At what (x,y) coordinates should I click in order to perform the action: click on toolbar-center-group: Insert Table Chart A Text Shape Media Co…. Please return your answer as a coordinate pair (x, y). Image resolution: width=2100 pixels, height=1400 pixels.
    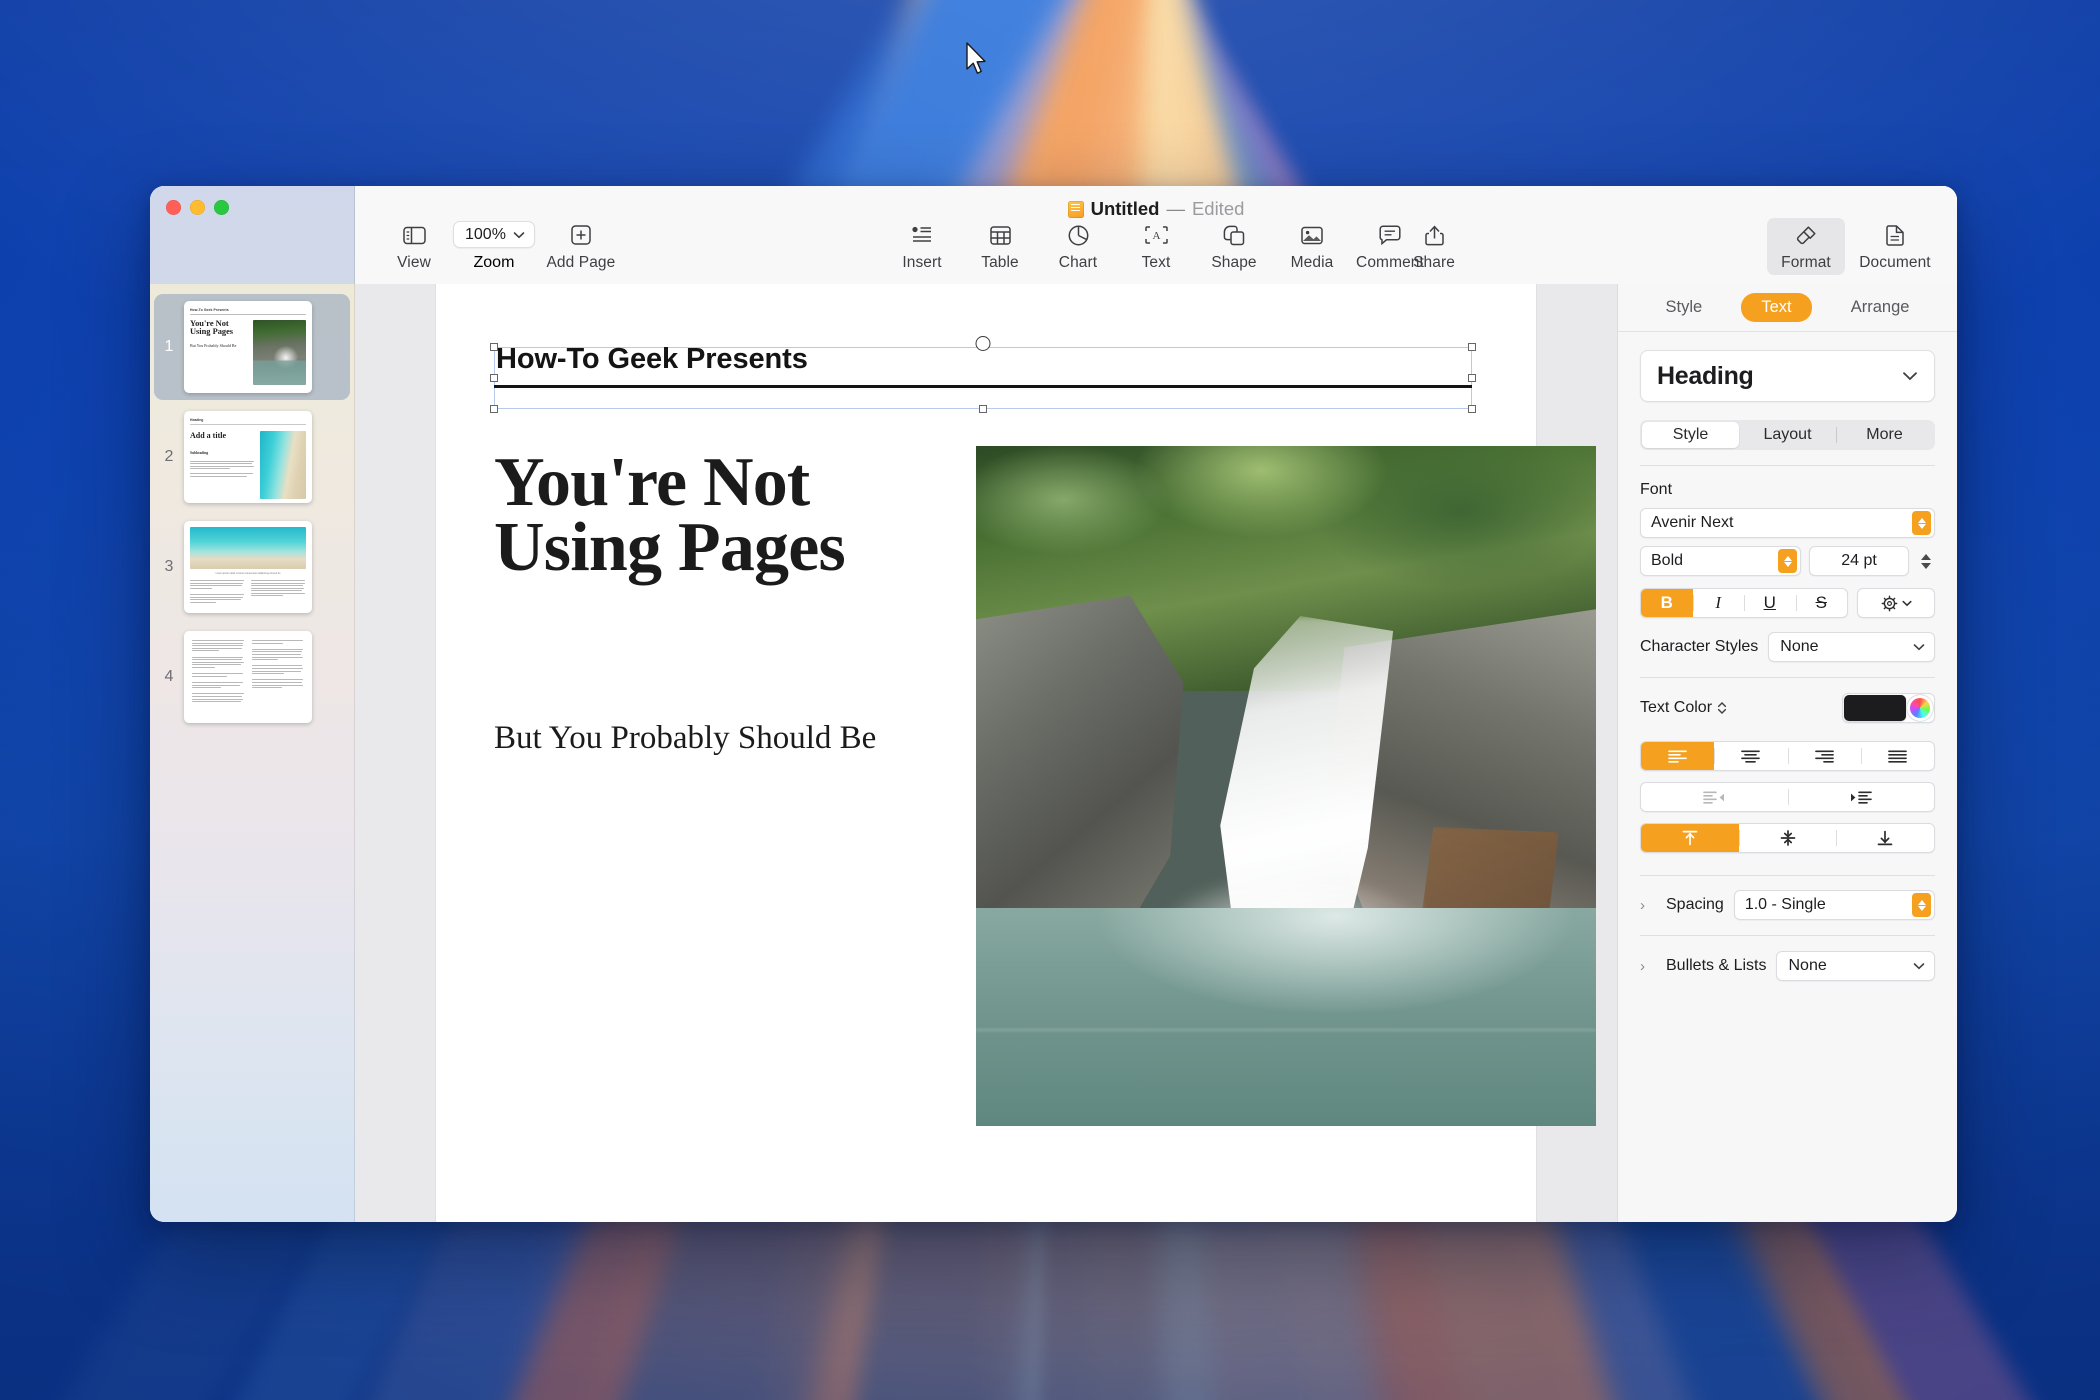
    Looking at the image, I should click on (1156, 246).